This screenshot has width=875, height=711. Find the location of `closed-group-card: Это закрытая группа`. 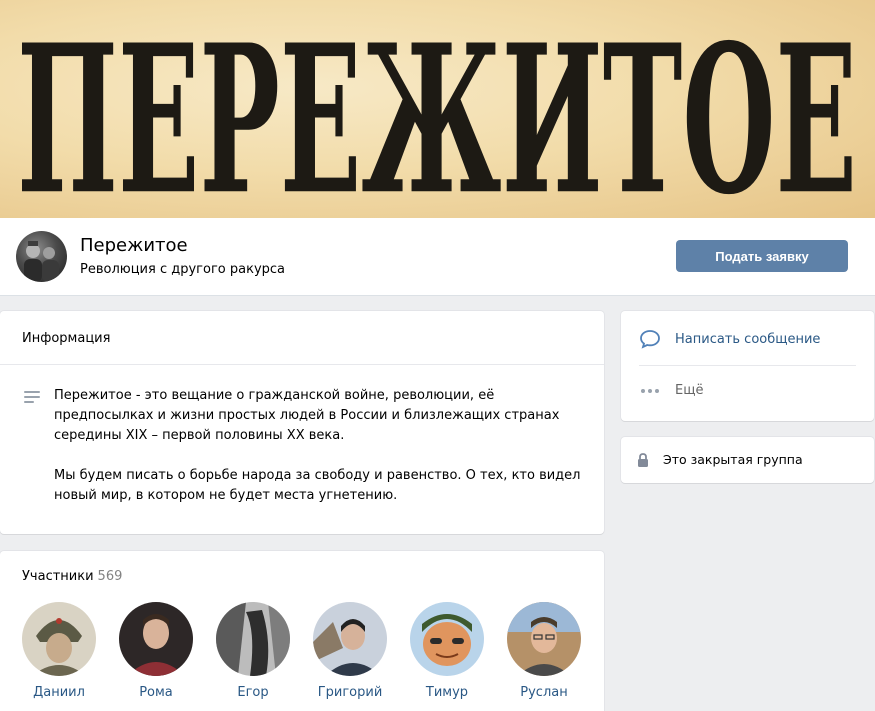

closed-group-card: Это закрытая группа is located at coordinates (747, 460).